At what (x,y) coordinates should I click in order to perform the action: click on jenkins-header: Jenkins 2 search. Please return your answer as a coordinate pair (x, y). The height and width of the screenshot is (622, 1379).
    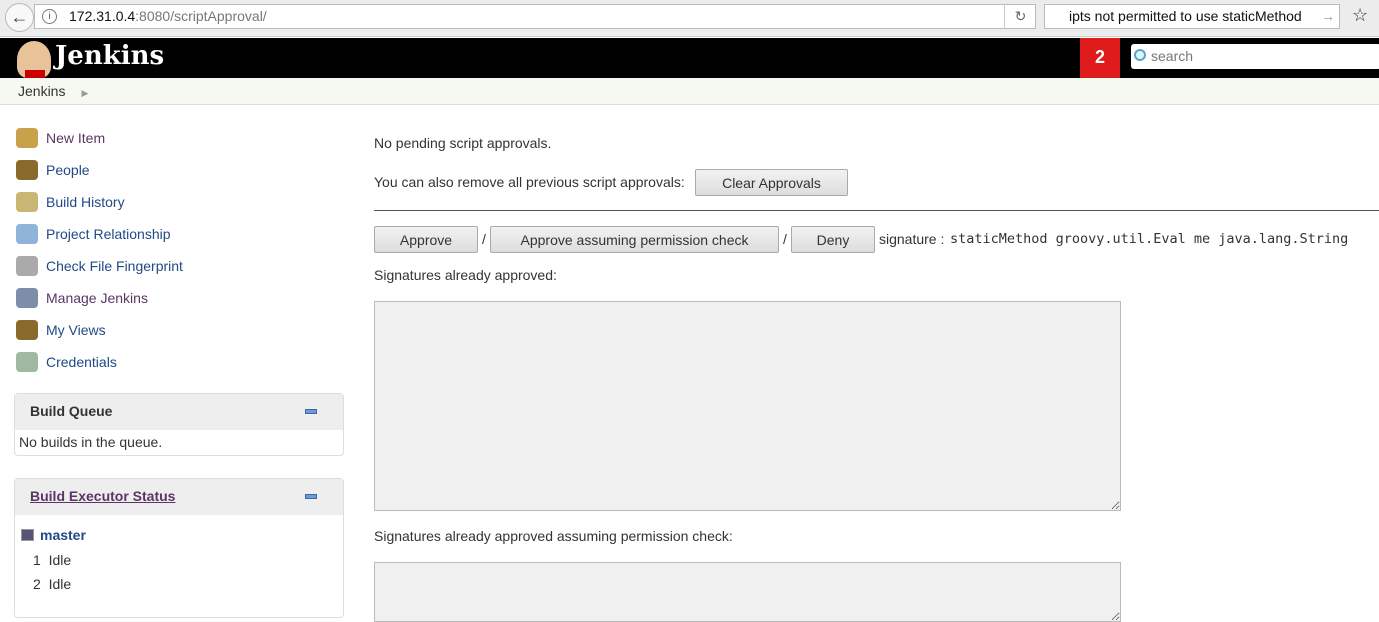
    Looking at the image, I should click on (689, 58).